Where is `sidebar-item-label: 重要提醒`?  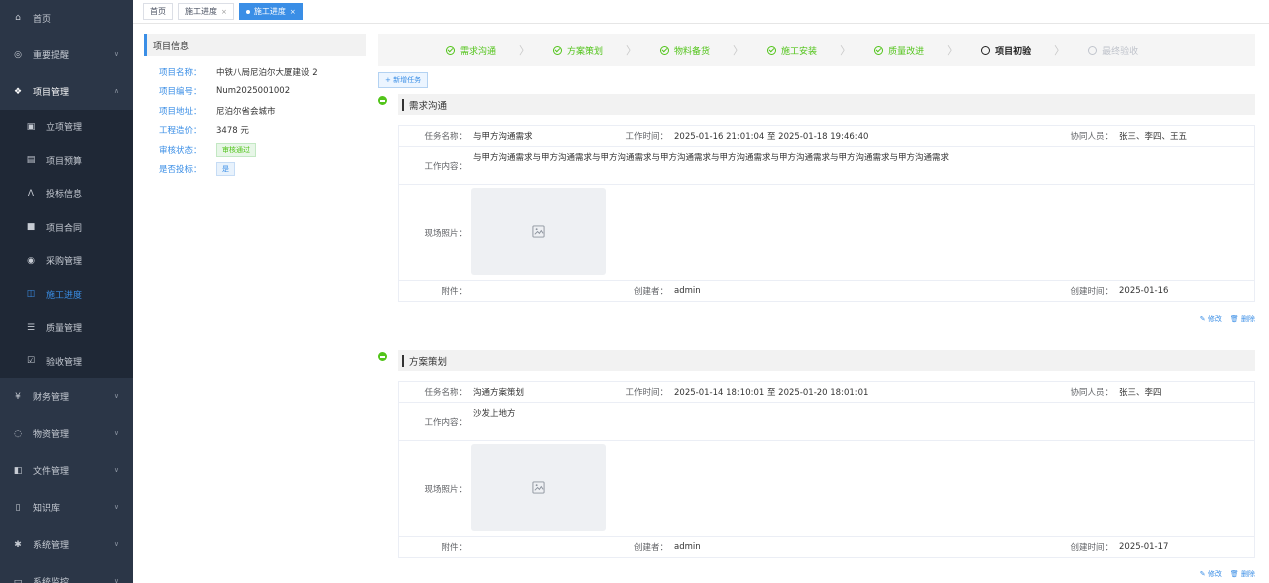
sidebar-item-label: 重要提醒 is located at coordinates (51, 56).